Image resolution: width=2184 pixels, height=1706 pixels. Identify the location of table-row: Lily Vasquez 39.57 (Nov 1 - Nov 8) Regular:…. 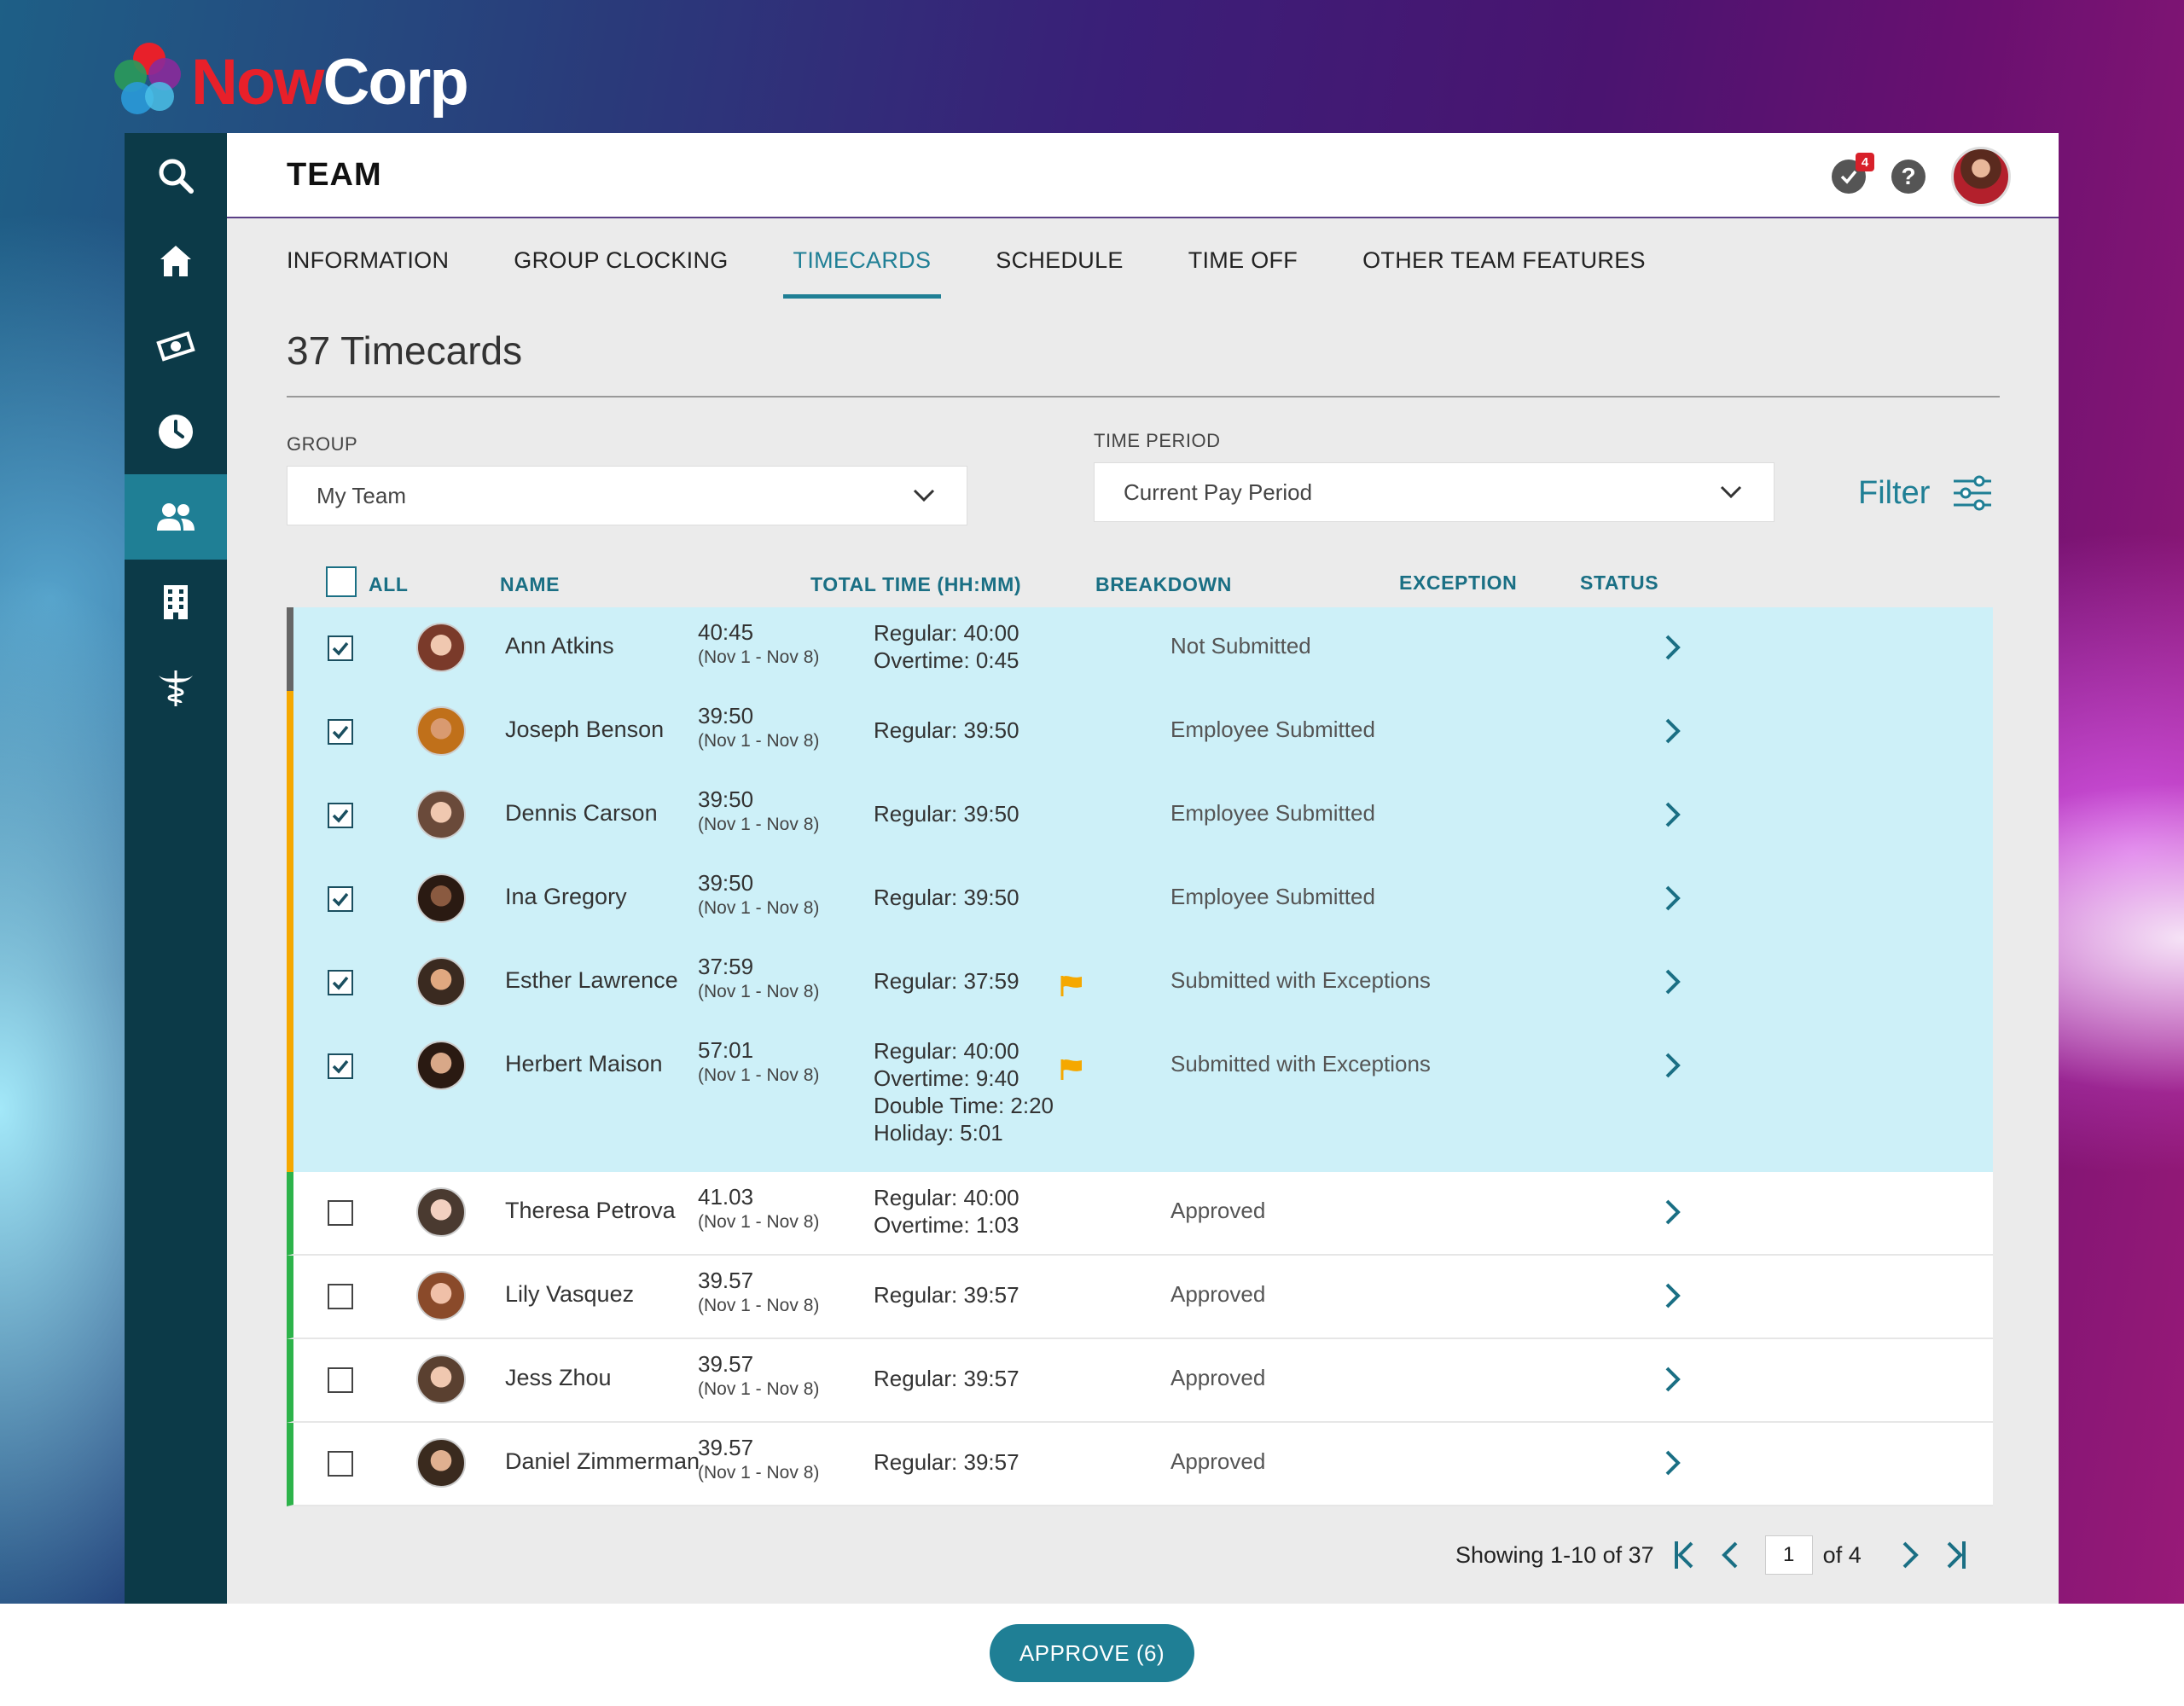
(1140, 1297).